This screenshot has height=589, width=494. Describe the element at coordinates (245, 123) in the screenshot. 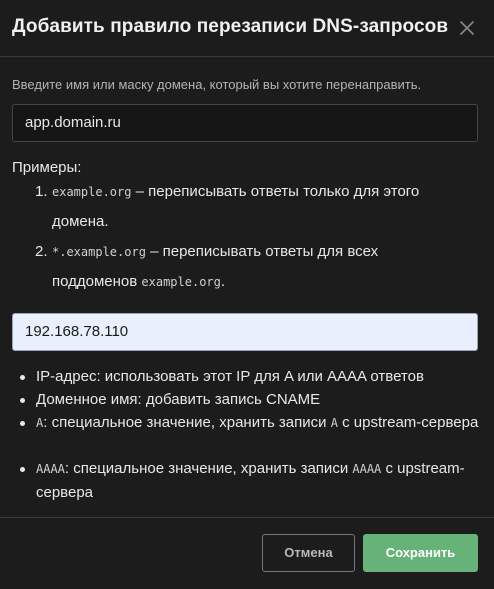

I see `domain-input: app.domain.ru` at that location.